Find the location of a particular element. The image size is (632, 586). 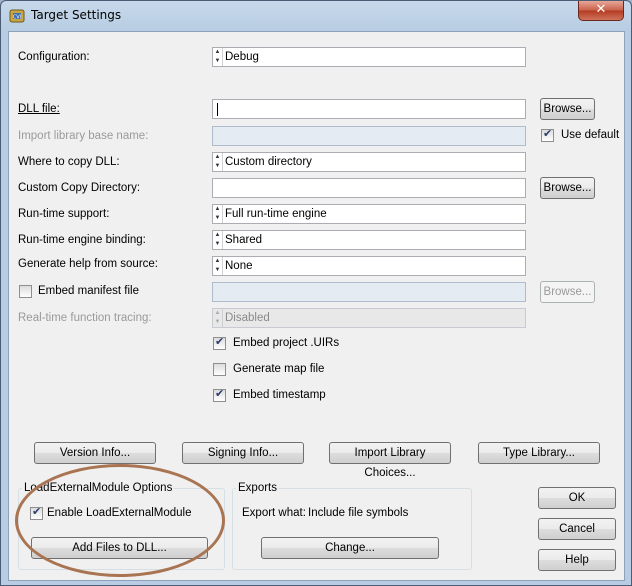

realtime-tracing-select: ▲ ▼ Disabled is located at coordinates (369, 318).